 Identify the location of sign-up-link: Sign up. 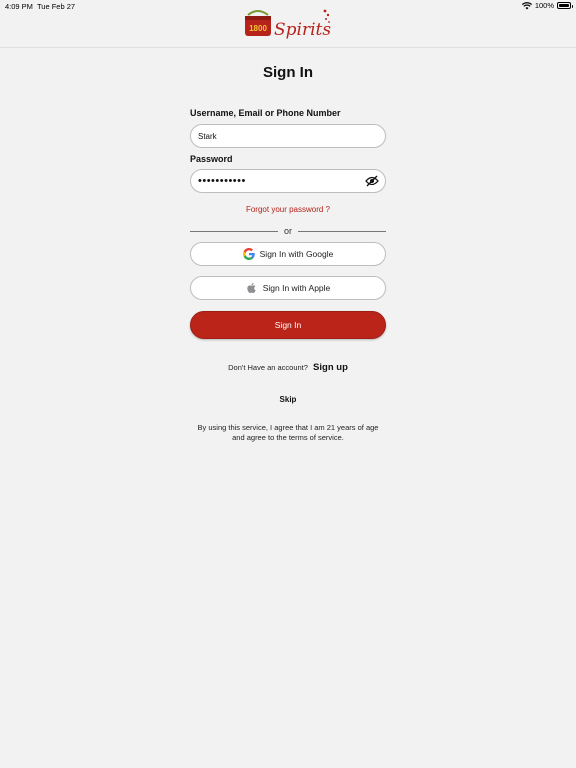
(330, 367).